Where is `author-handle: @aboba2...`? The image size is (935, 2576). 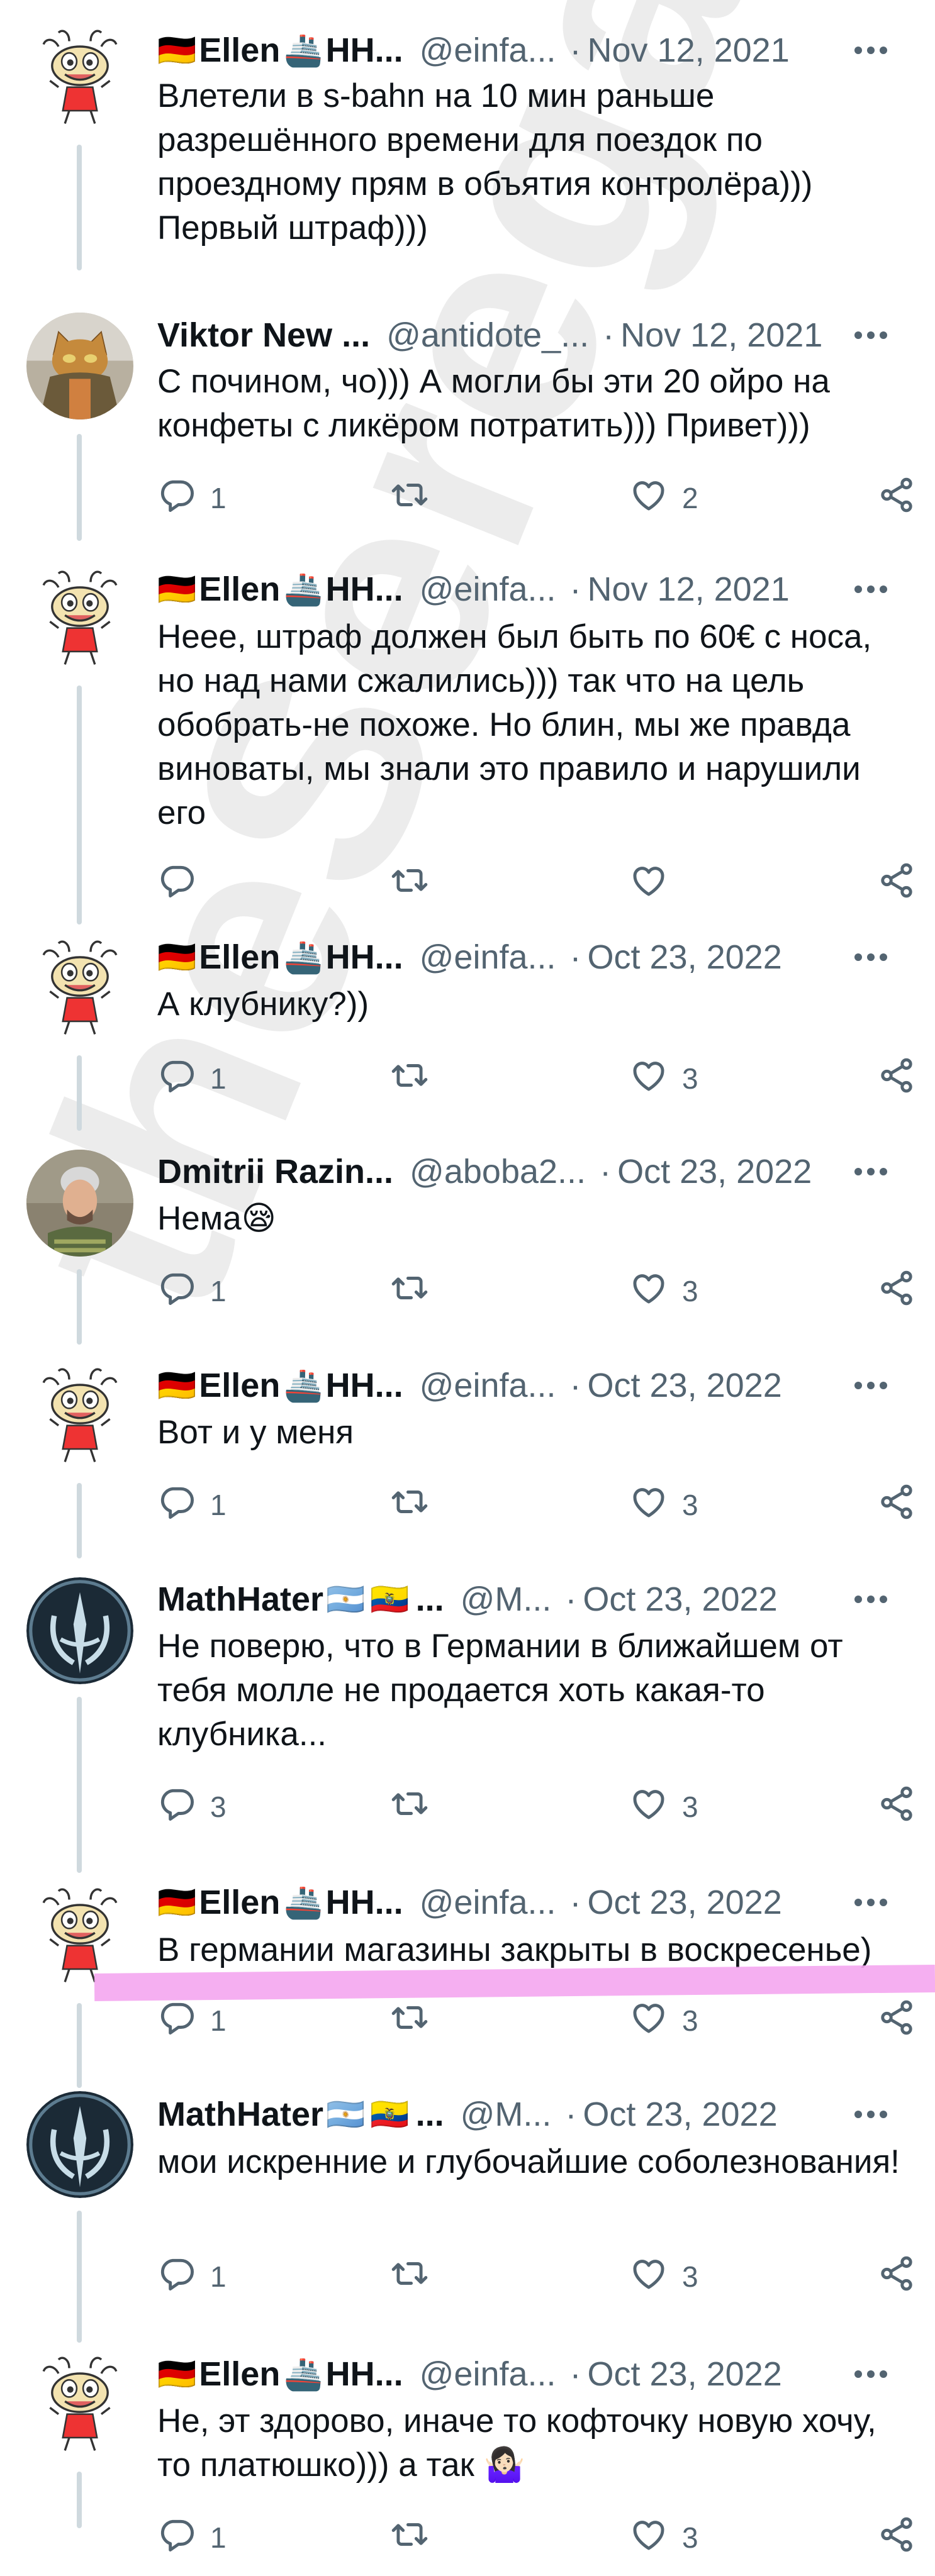 author-handle: @aboba2... is located at coordinates (498, 1171).